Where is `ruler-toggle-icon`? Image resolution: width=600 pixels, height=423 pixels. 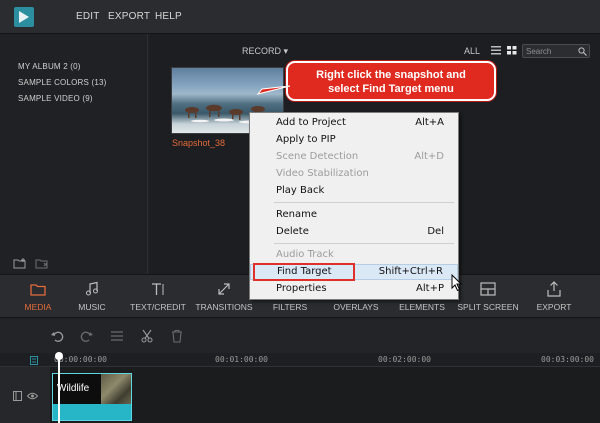 ruler-toggle-icon is located at coordinates (34, 360).